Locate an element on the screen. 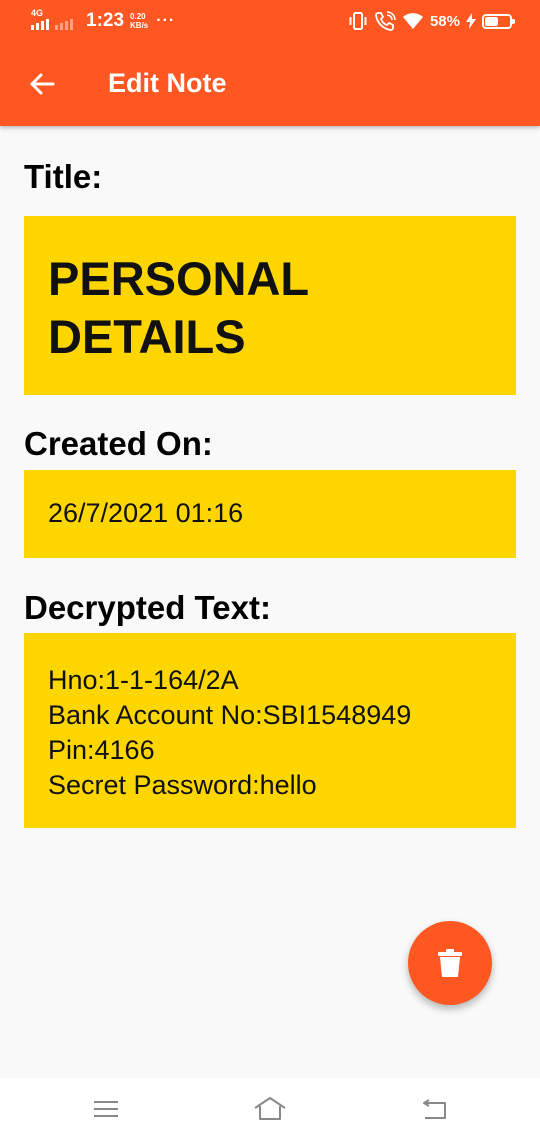  status-left: 4G 1:23 0.20 KB/s ··· is located at coordinates (103, 20).